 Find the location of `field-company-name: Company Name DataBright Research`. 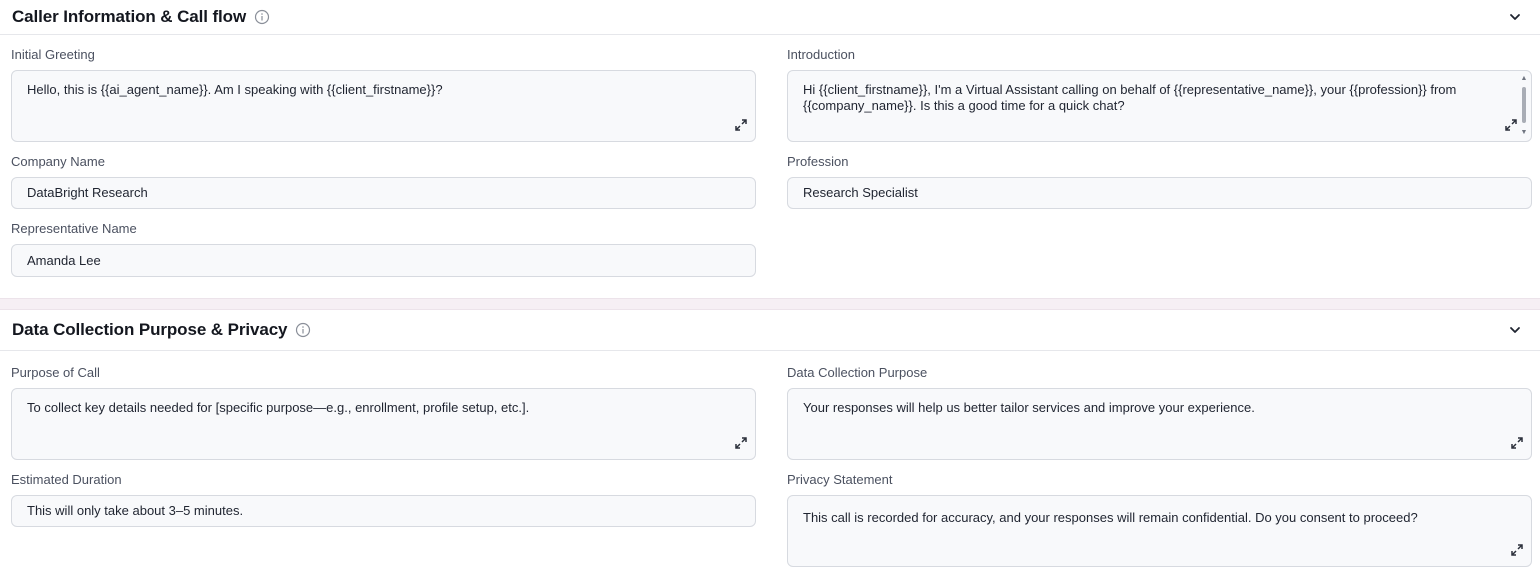

field-company-name: Company Name DataBright Research is located at coordinates (383, 181).